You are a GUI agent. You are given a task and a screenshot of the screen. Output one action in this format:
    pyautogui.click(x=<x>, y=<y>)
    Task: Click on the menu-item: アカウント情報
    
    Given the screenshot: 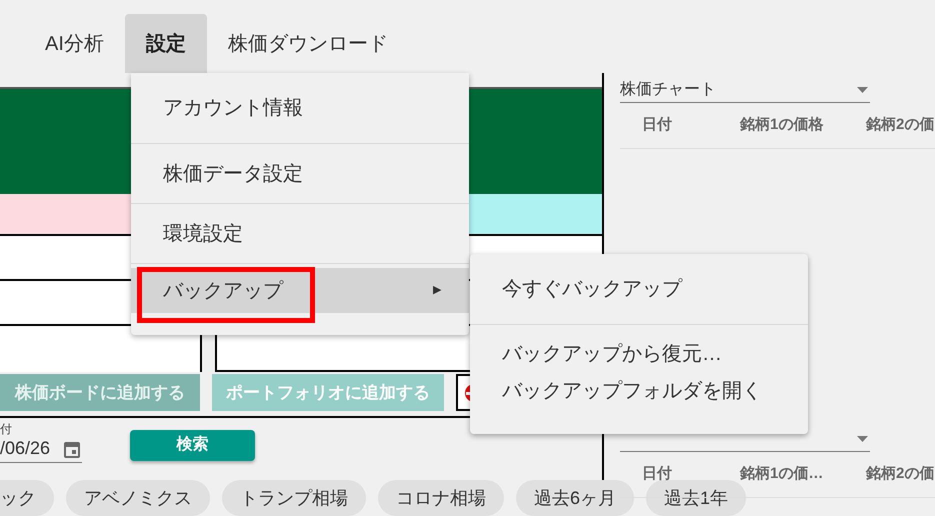 What is the action you would take?
    pyautogui.click(x=300, y=108)
    